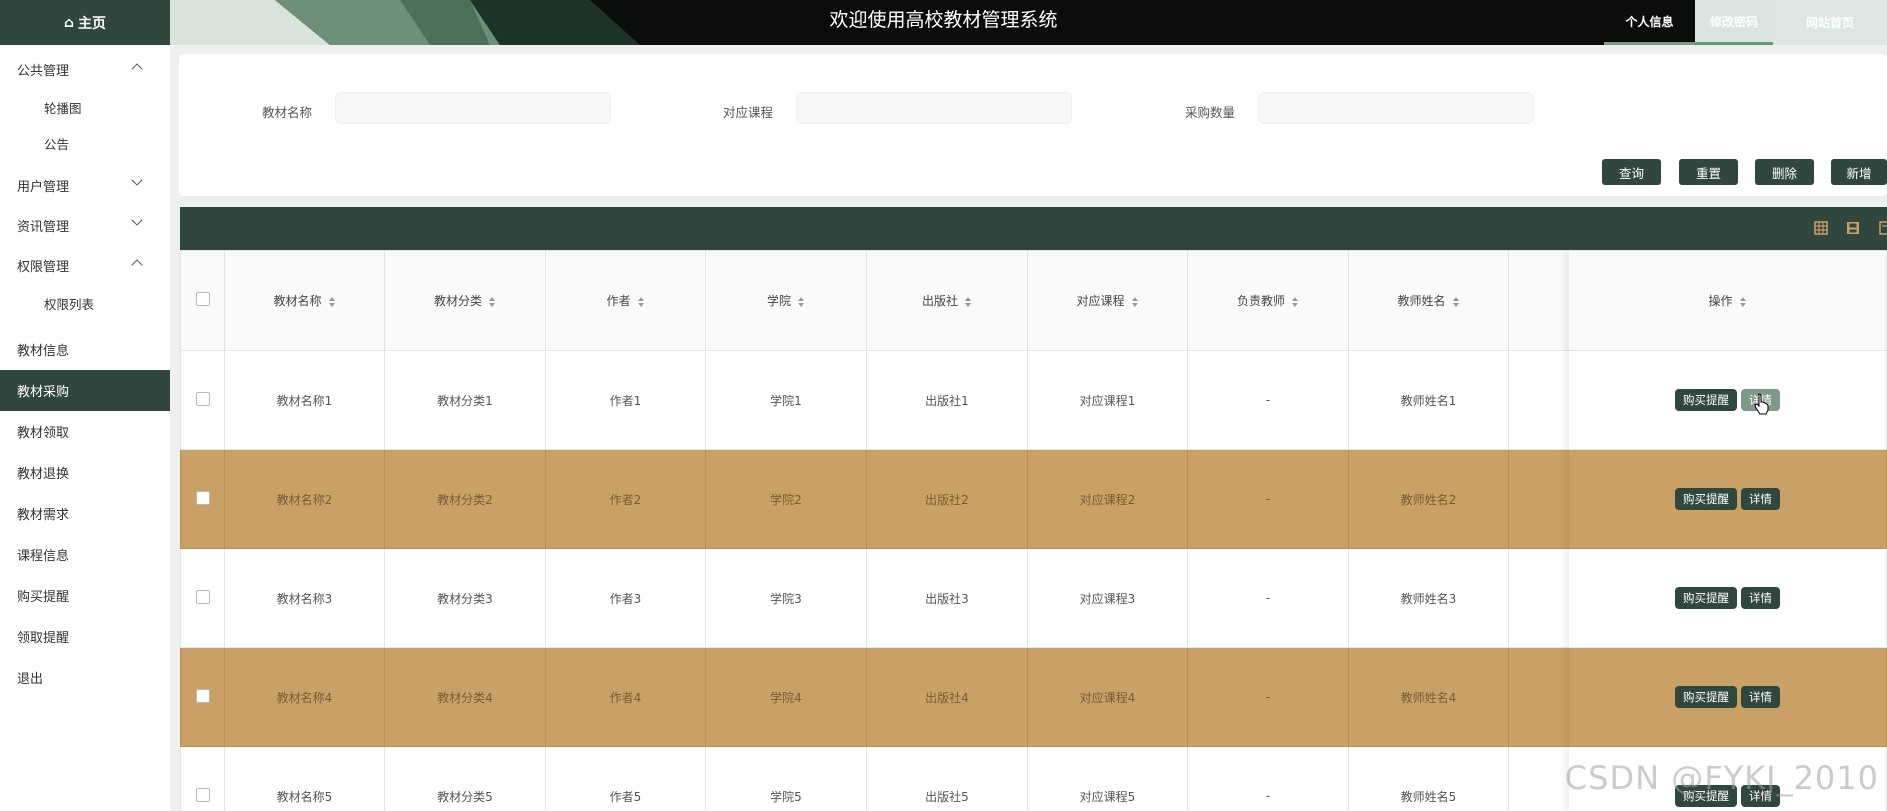 This screenshot has width=1887, height=811. What do you see at coordinates (1428, 300) in the screenshot?
I see `col-header-teacher-name: 教师姓名` at bounding box center [1428, 300].